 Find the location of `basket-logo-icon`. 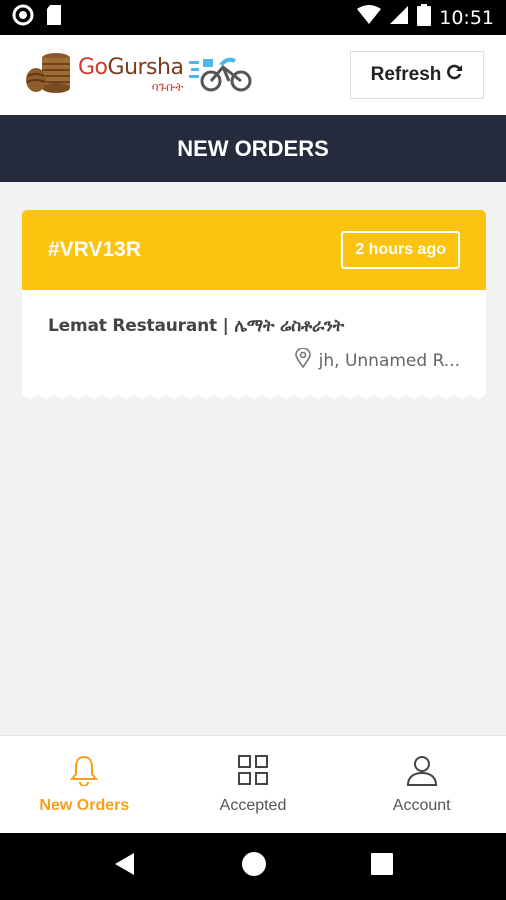

basket-logo-icon is located at coordinates (48, 75).